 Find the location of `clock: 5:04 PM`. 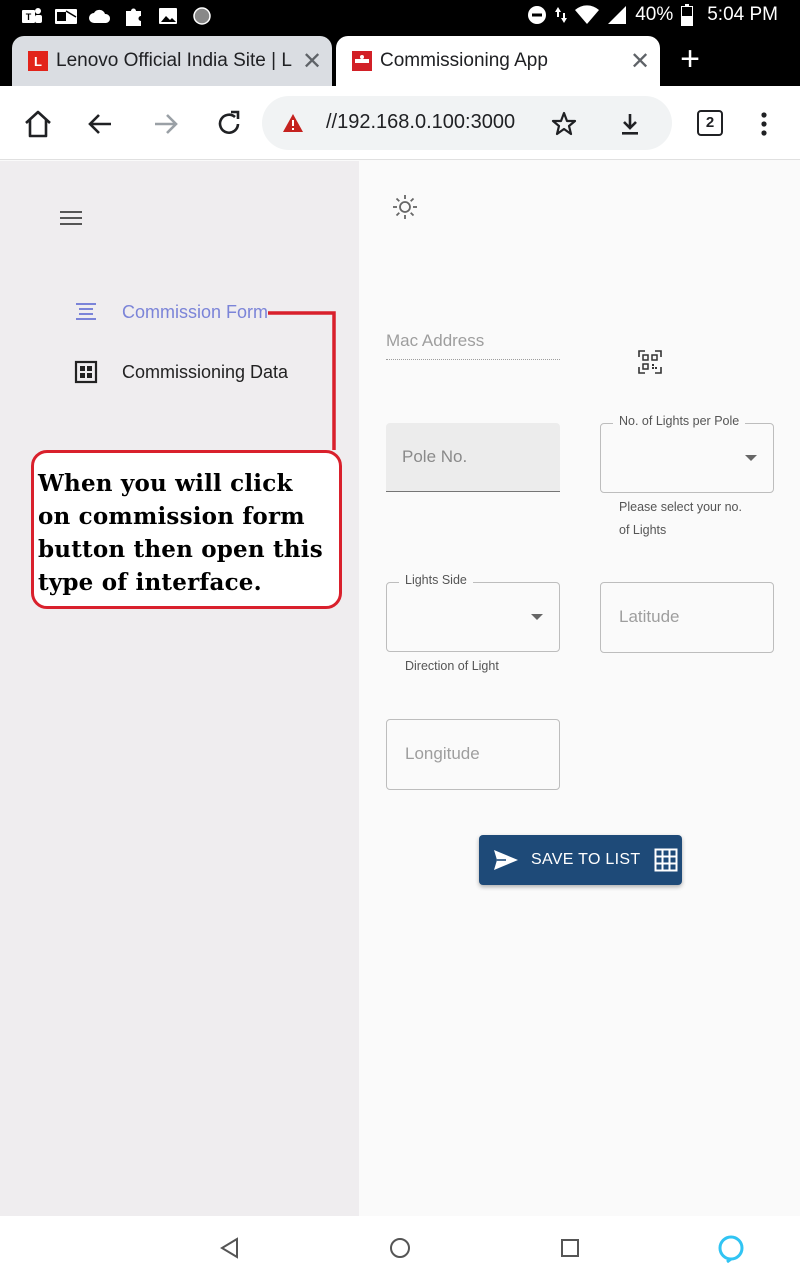

clock: 5:04 PM is located at coordinates (742, 14).